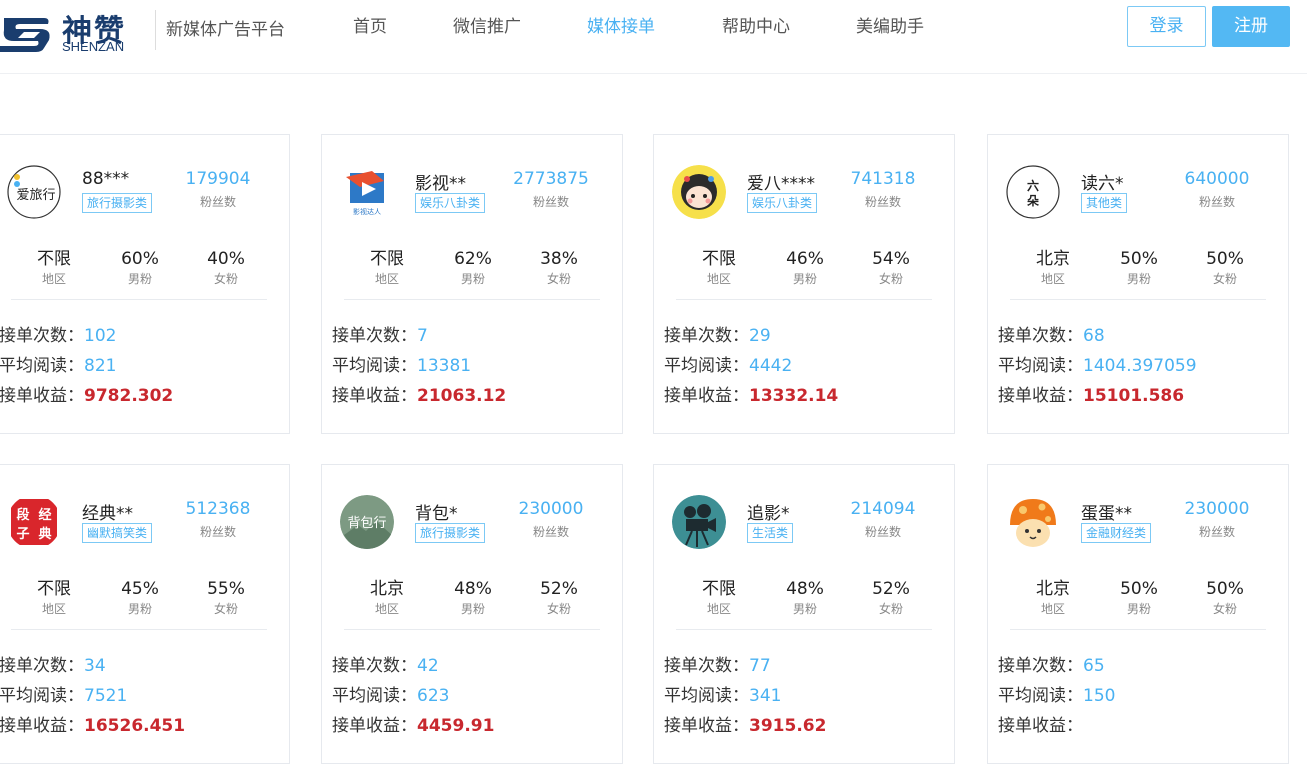  I want to click on register-button: 注册, so click(1251, 26).